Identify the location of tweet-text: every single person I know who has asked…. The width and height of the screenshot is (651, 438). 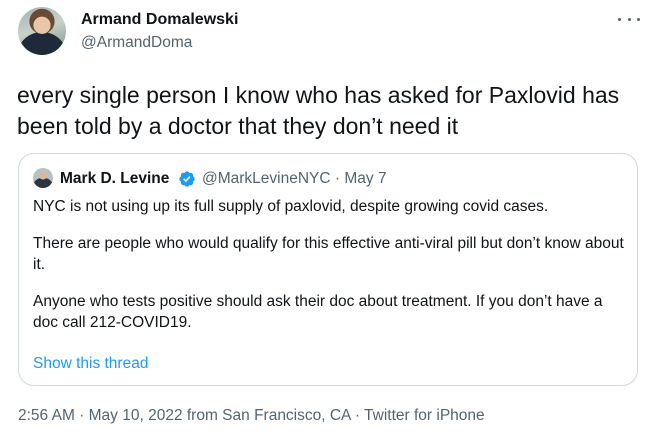
(318, 110).